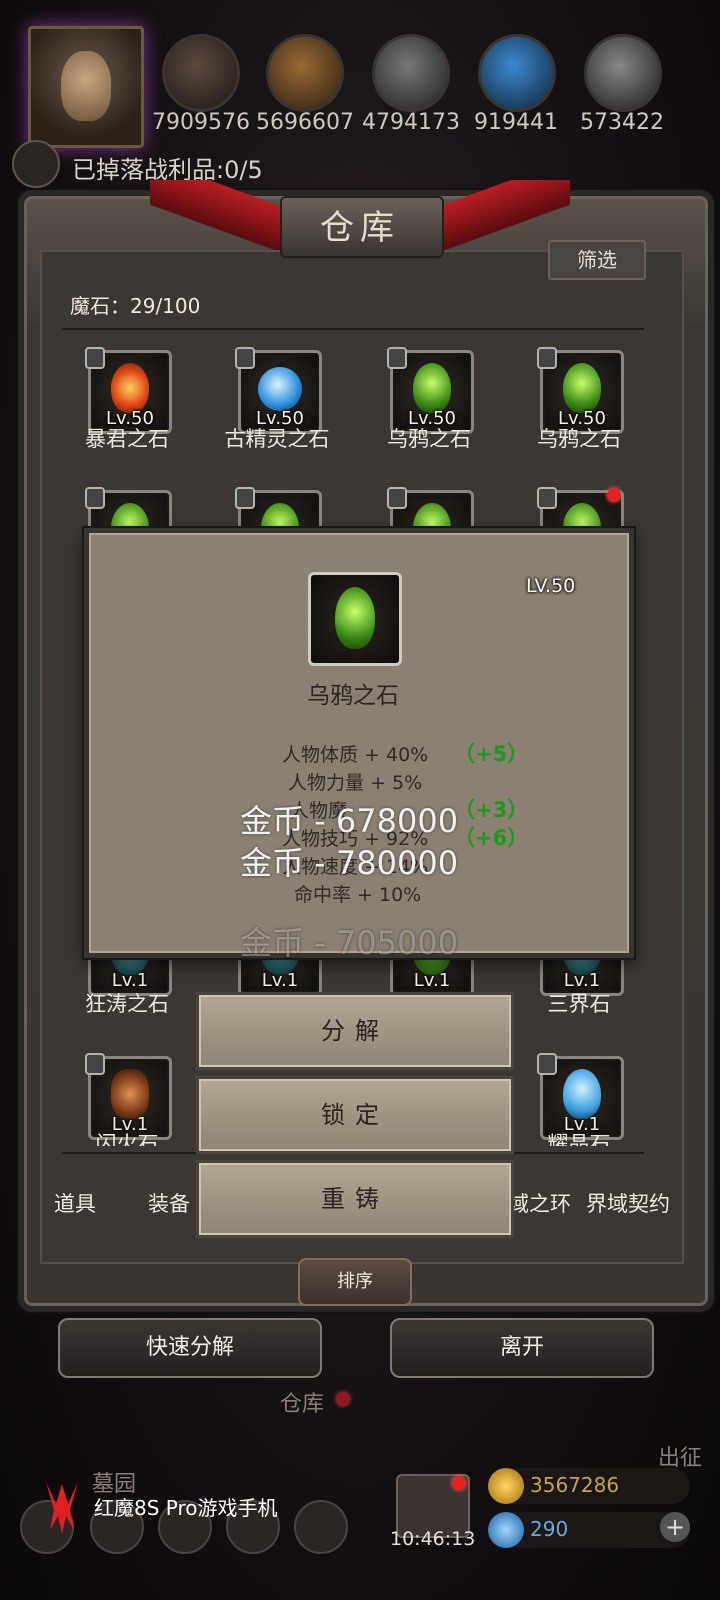  Describe the element at coordinates (623, 73) in the screenshot. I see `resource-icon-steel` at that location.